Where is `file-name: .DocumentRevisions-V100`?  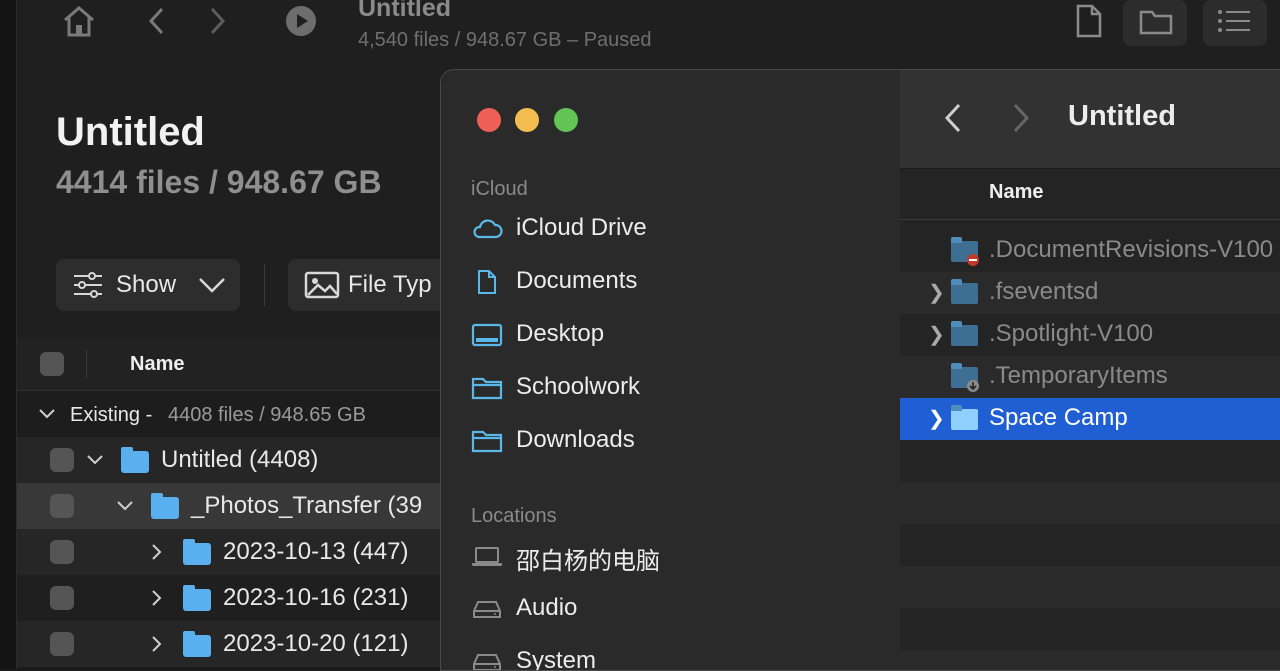 file-name: .DocumentRevisions-V100 is located at coordinates (1131, 249).